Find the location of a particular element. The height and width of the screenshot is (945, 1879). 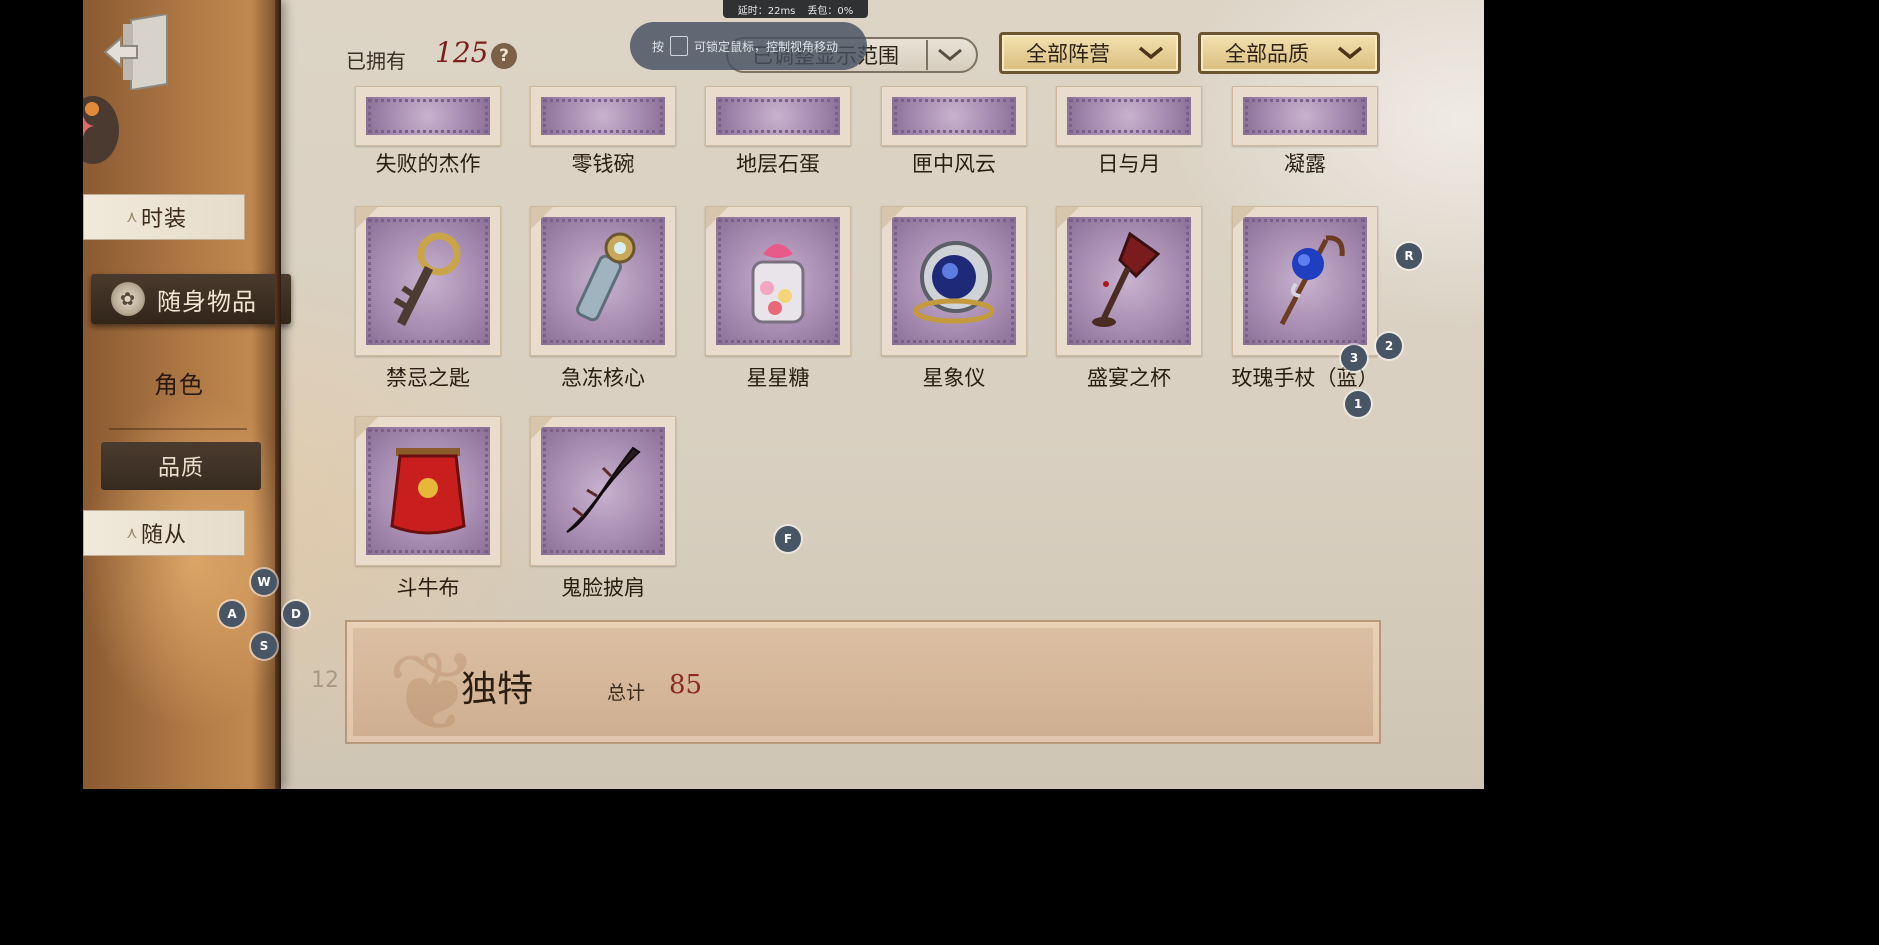

key-overlay-2: 2 is located at coordinates (1389, 346).